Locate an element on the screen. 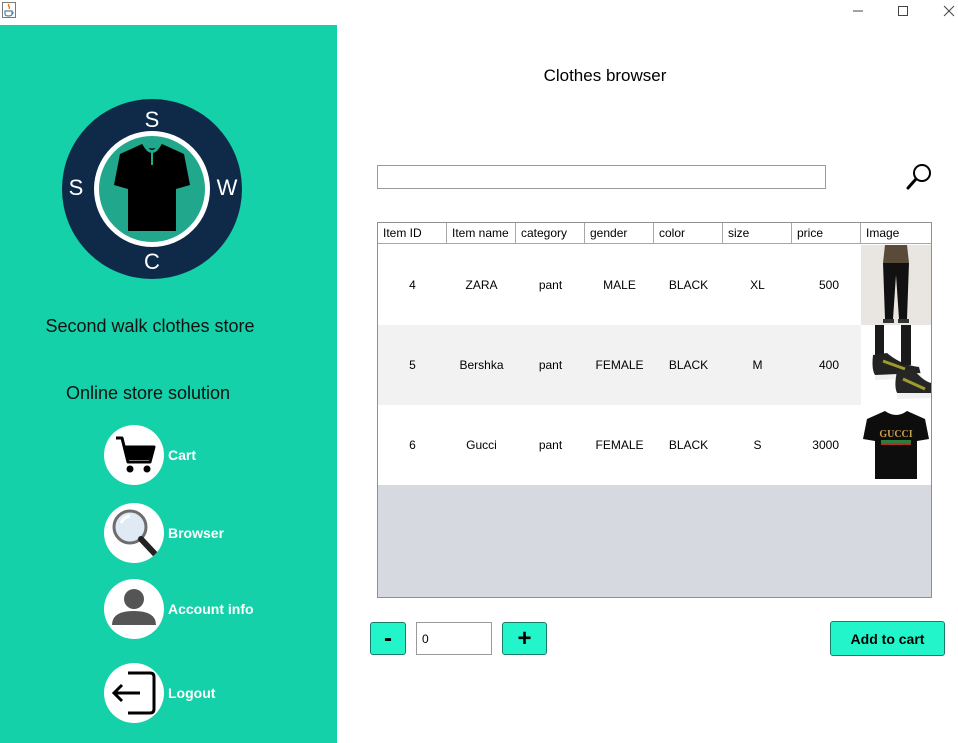 The height and width of the screenshot is (743, 958). cell-price: 500 is located at coordinates (828, 285).